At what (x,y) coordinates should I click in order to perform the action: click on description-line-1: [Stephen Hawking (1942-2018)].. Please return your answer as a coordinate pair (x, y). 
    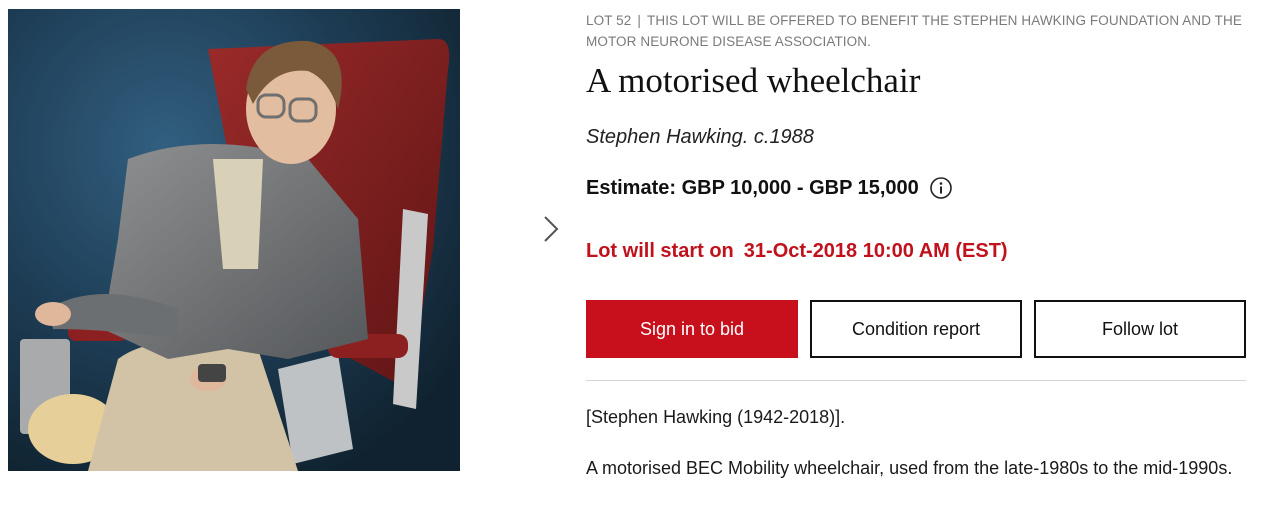
    Looking at the image, I should click on (716, 417).